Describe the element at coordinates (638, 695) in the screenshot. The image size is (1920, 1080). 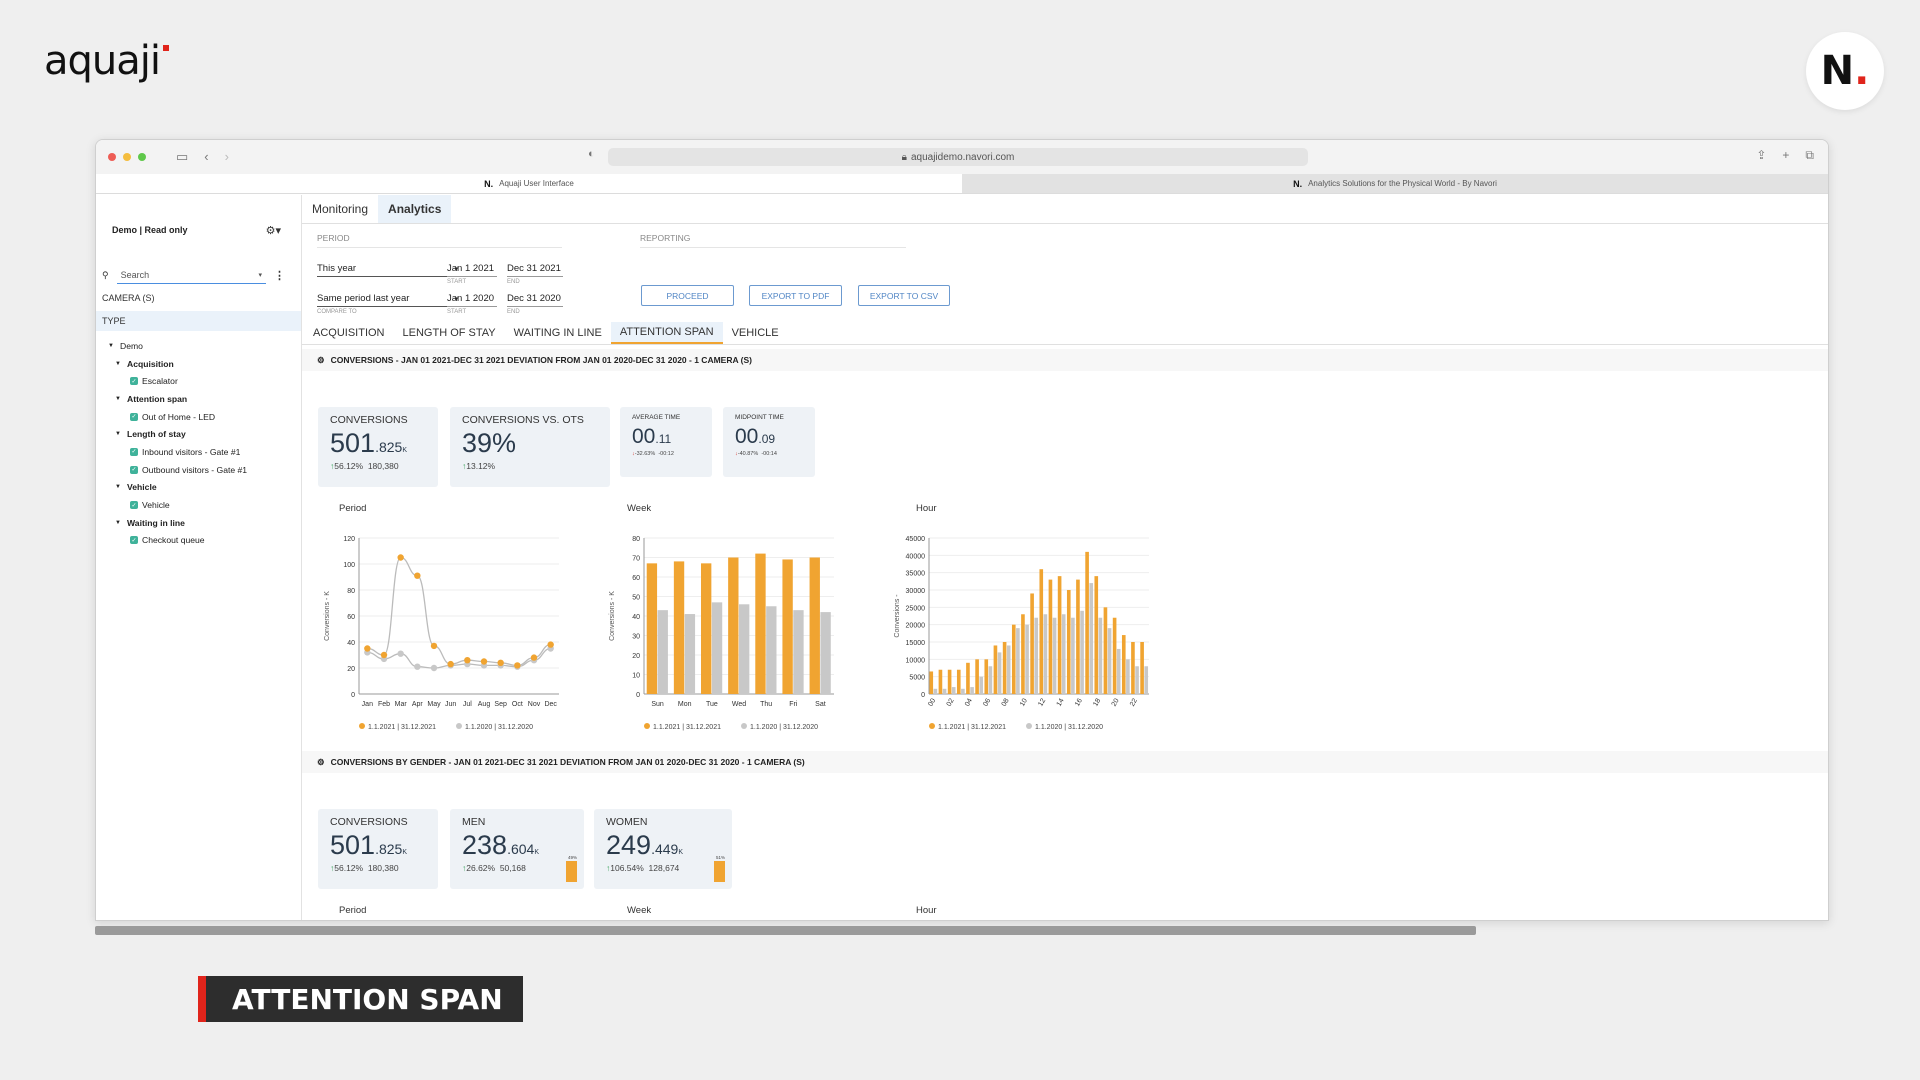
I see `y-tick-label: 0` at that location.